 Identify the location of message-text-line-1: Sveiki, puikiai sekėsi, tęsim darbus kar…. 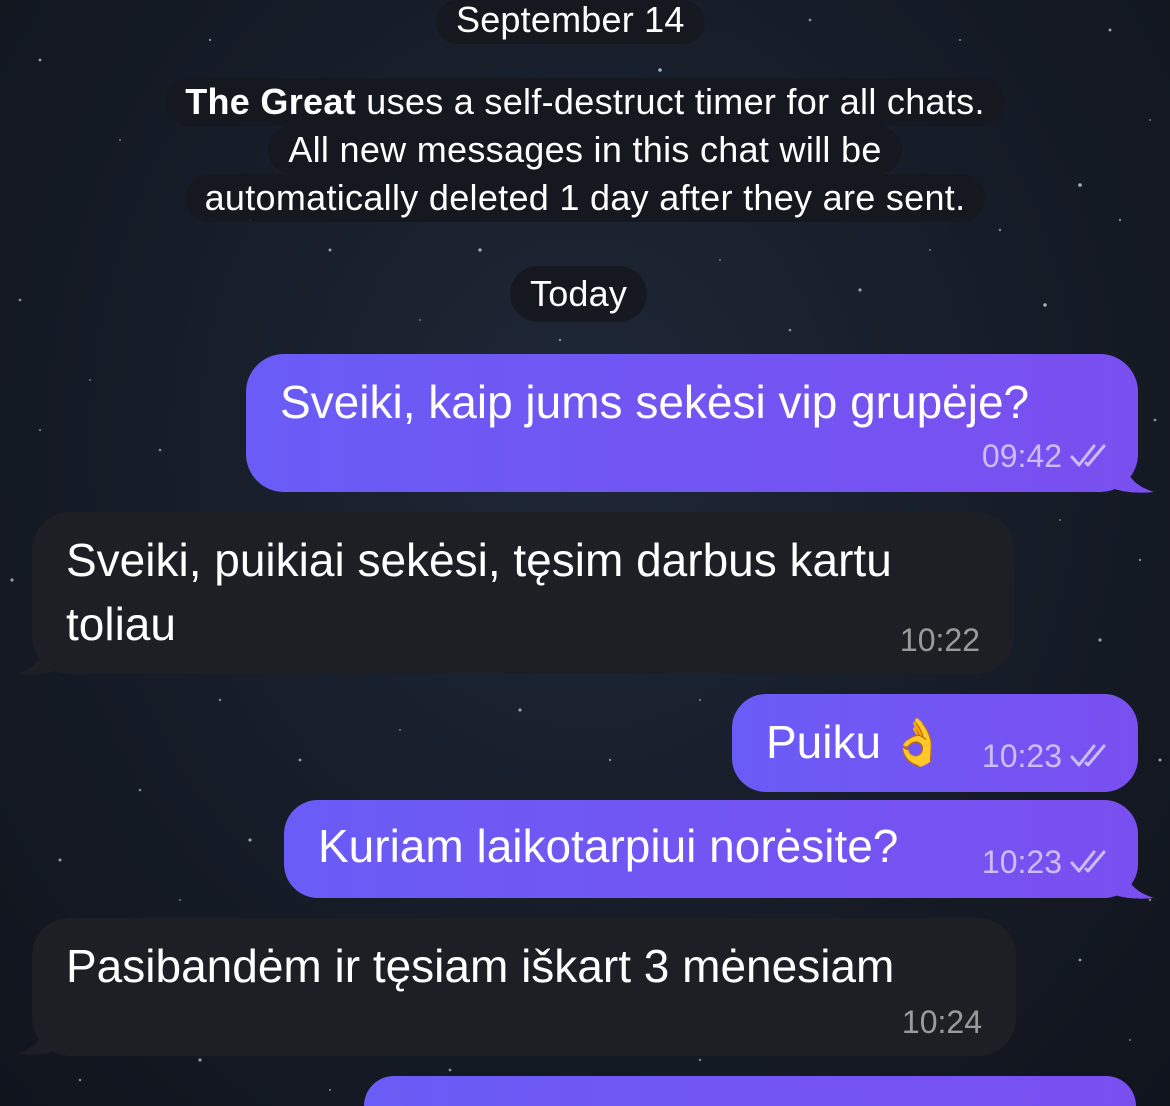
(479, 560).